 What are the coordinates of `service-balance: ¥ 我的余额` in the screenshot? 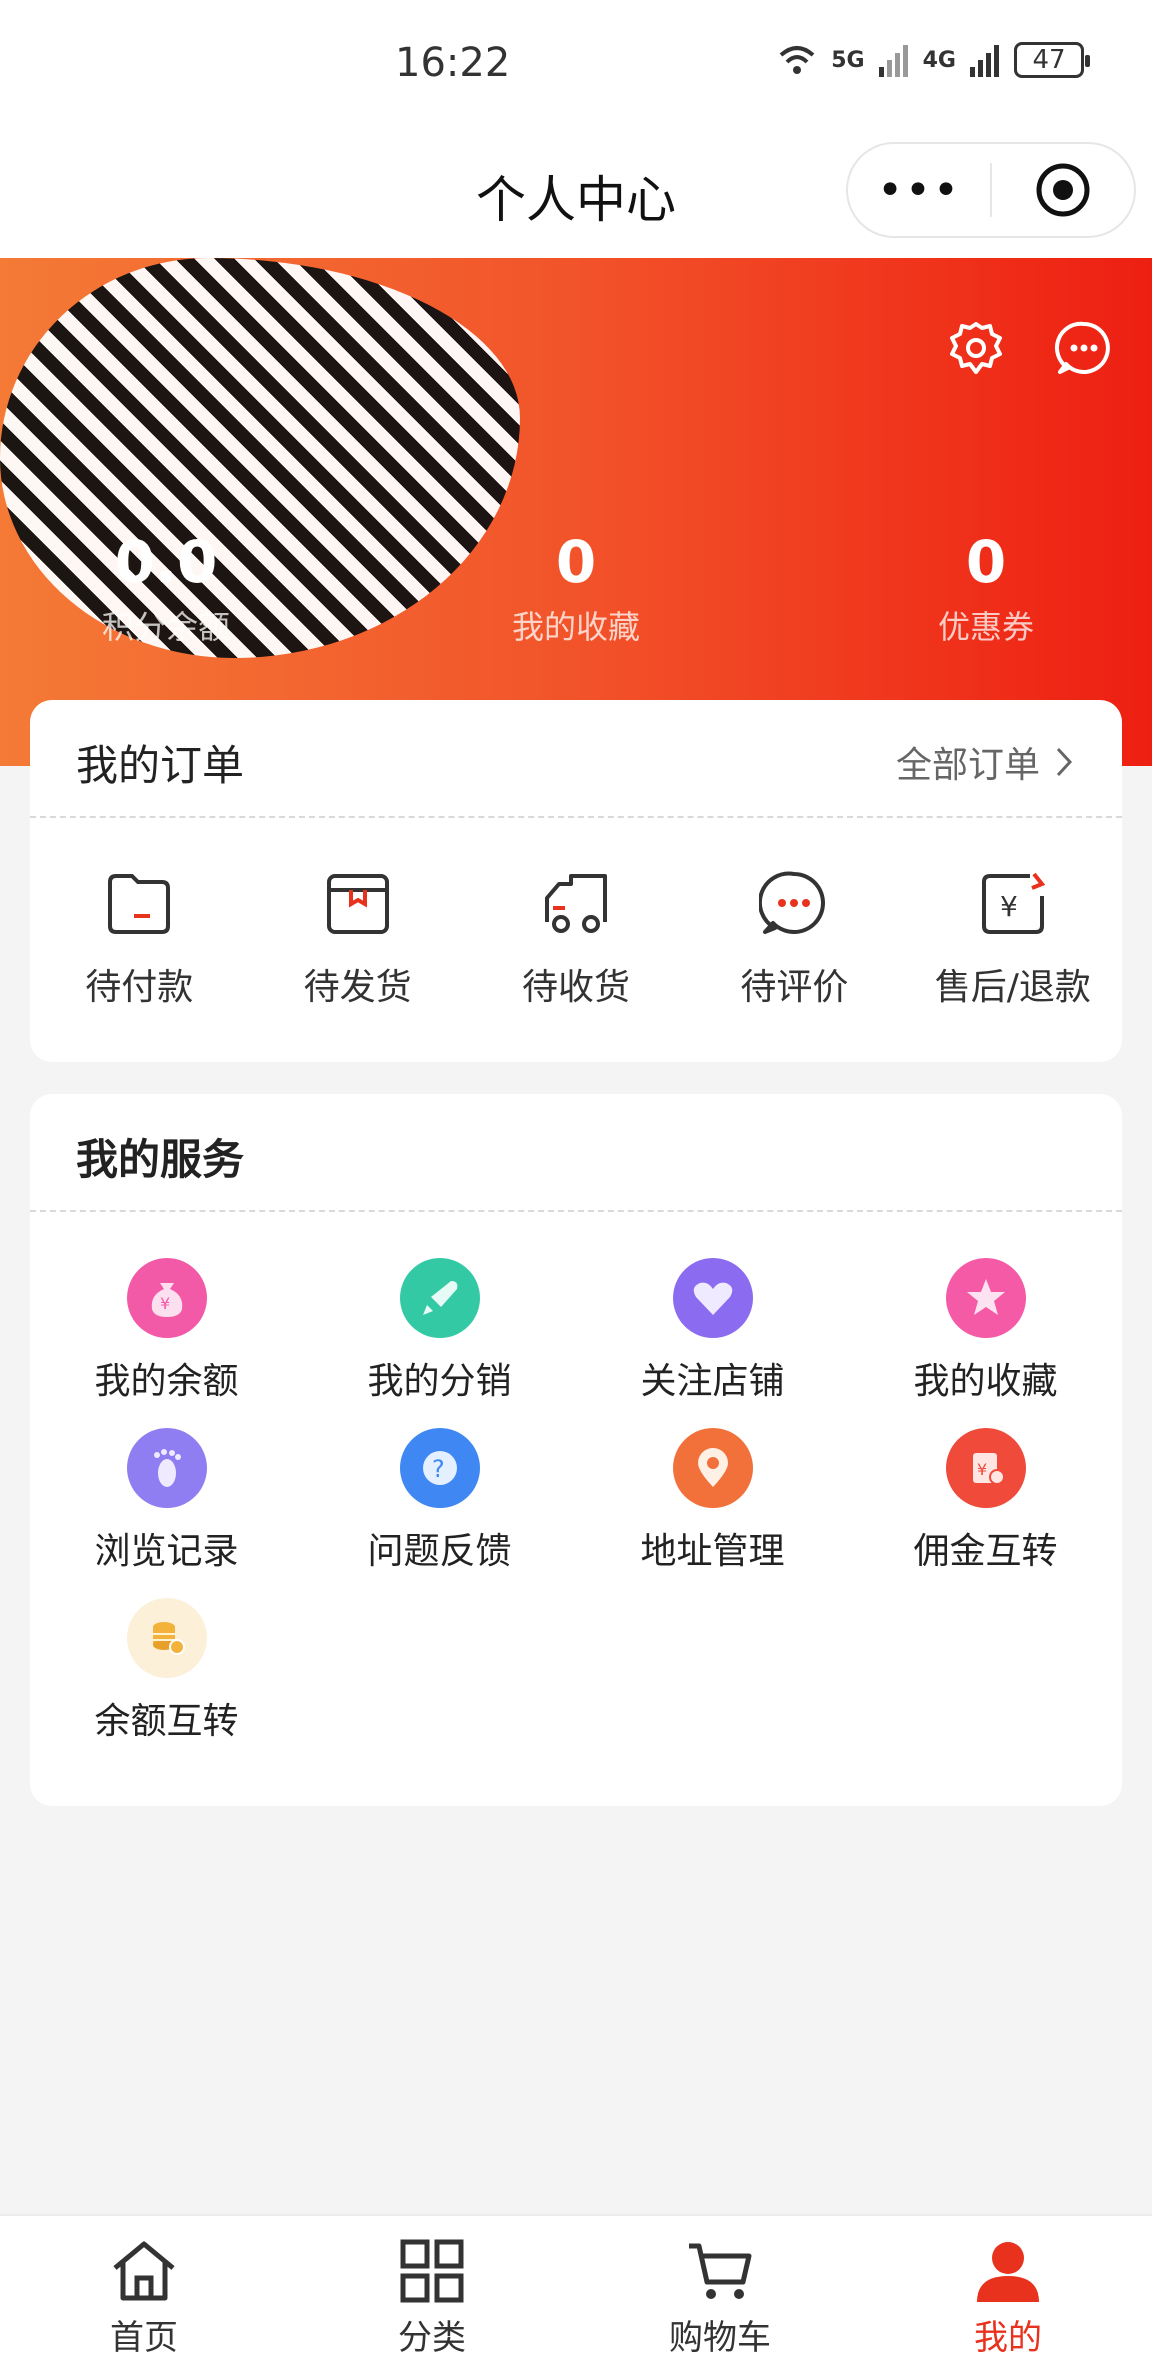 It's located at (166, 1331).